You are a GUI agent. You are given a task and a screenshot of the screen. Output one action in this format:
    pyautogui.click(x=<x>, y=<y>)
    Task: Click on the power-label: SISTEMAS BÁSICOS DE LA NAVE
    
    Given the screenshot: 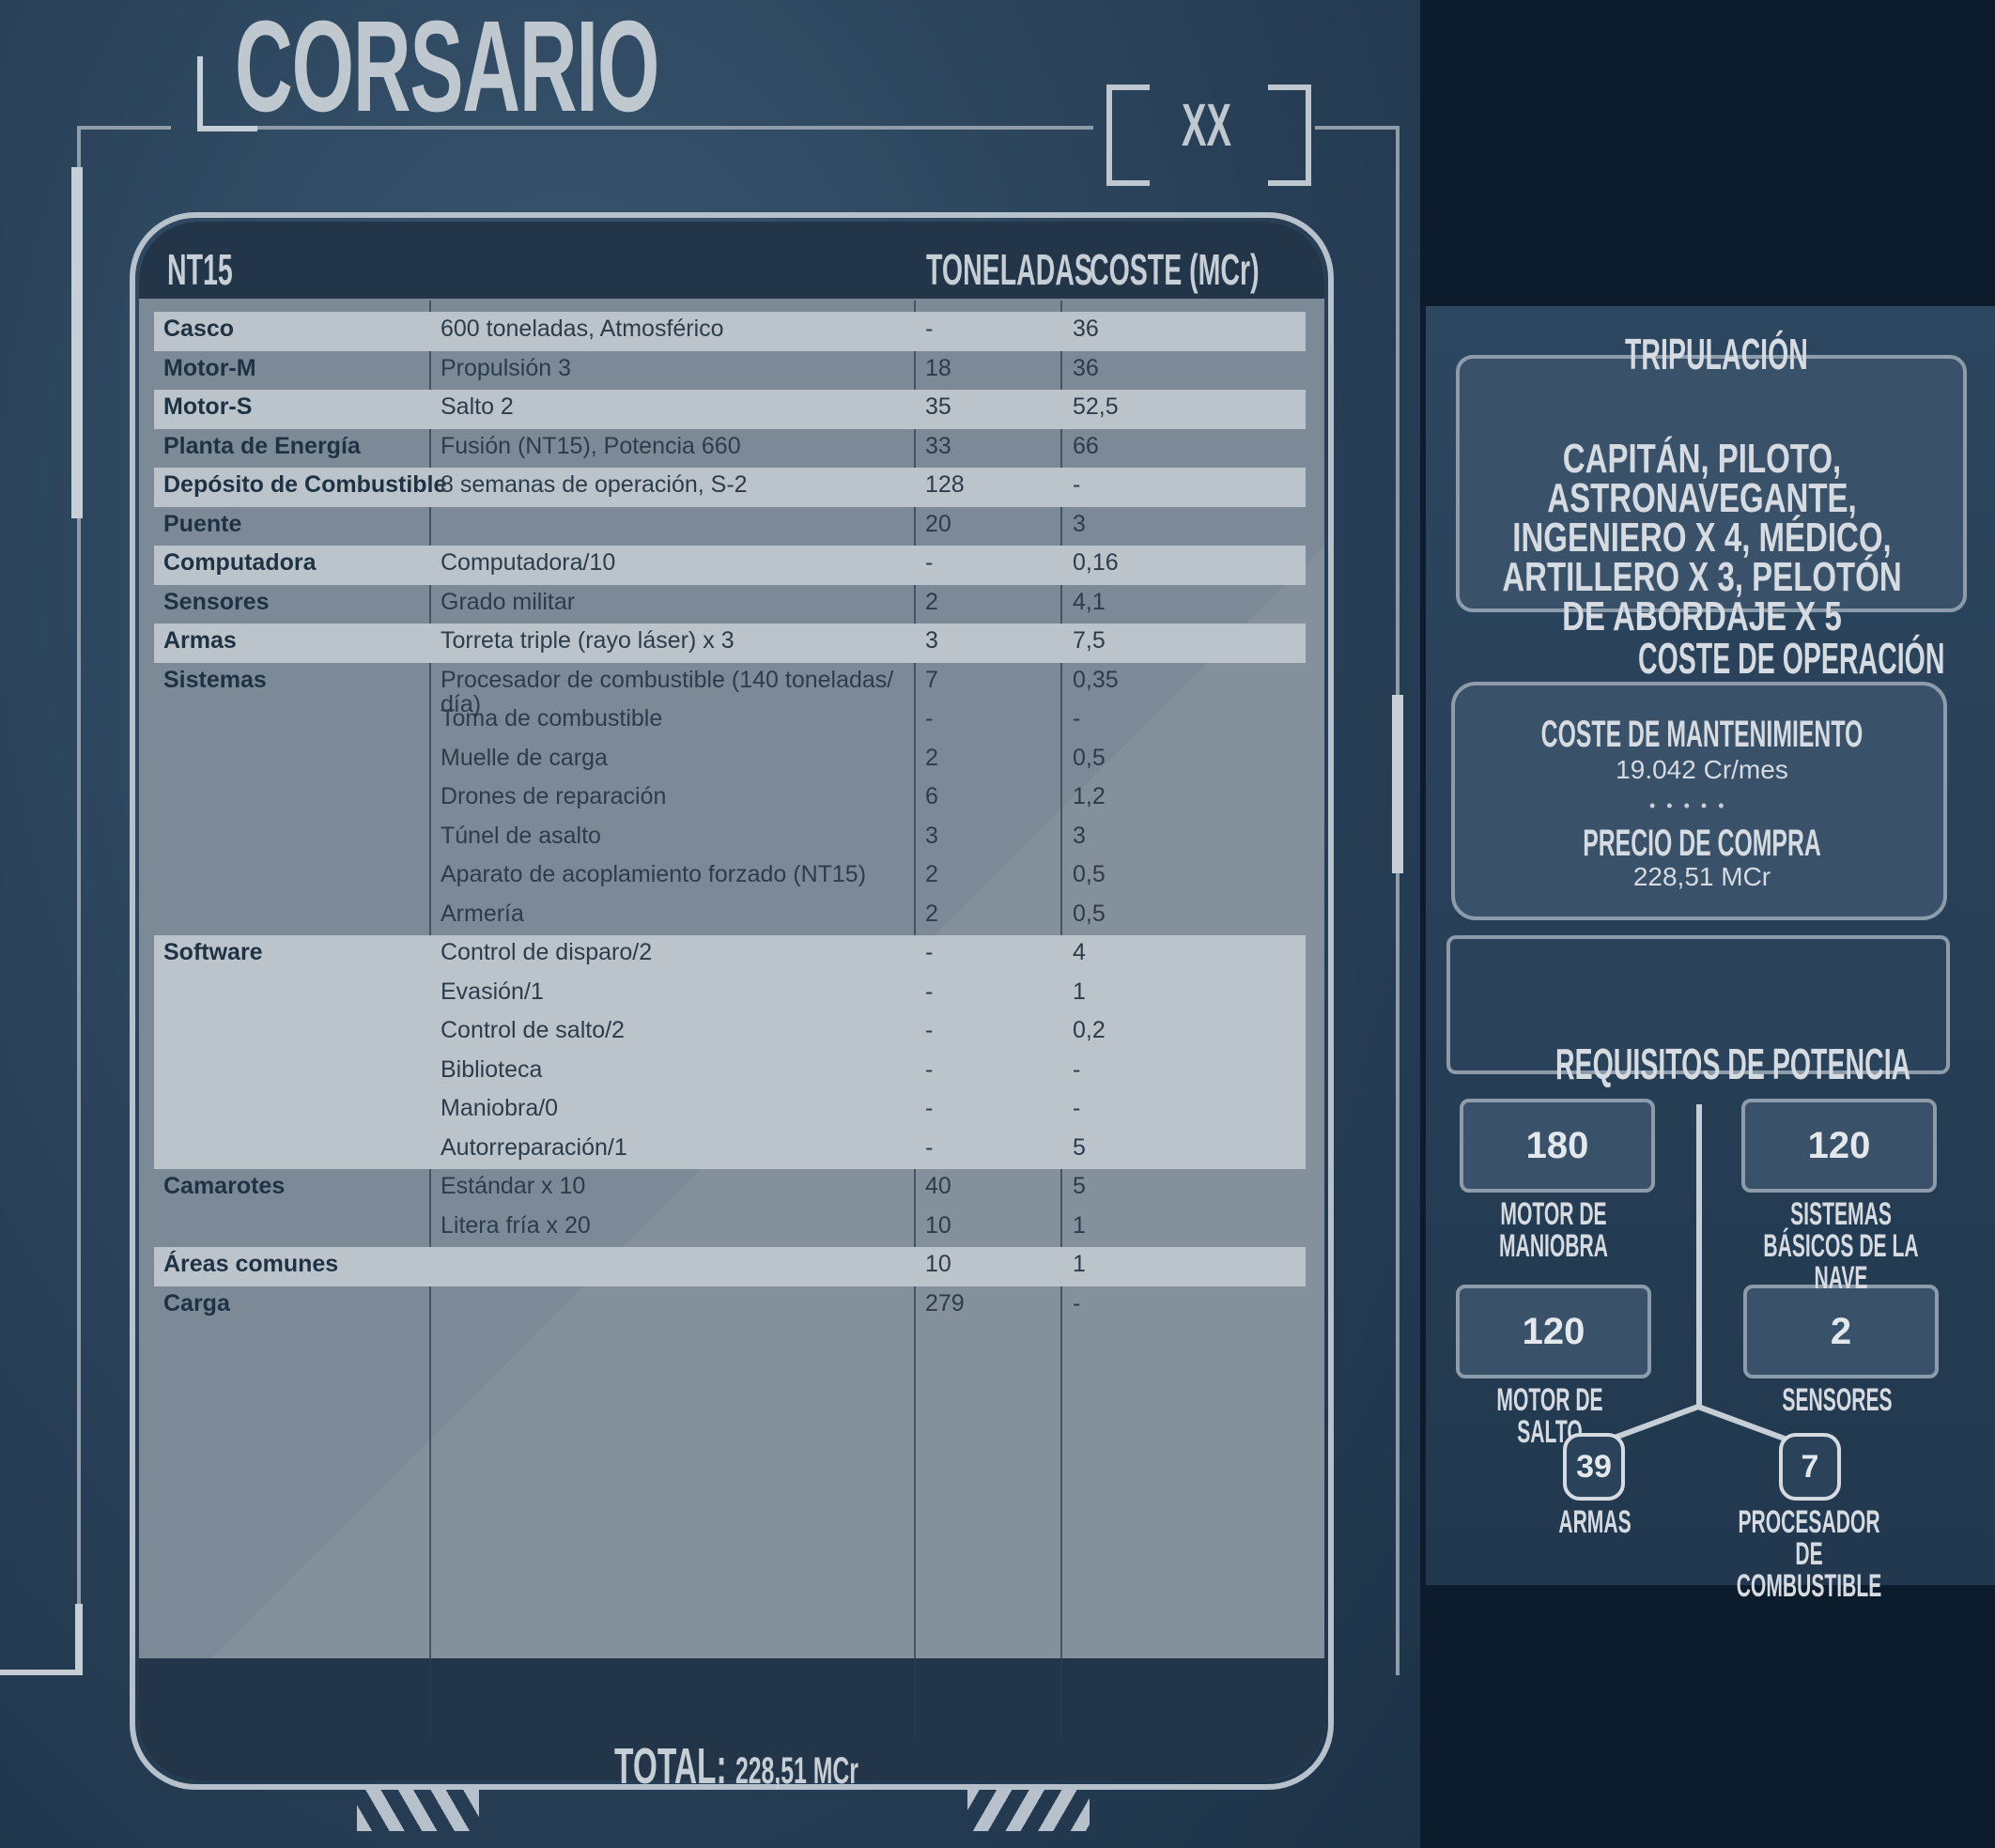 What is the action you would take?
    pyautogui.click(x=1841, y=1246)
    